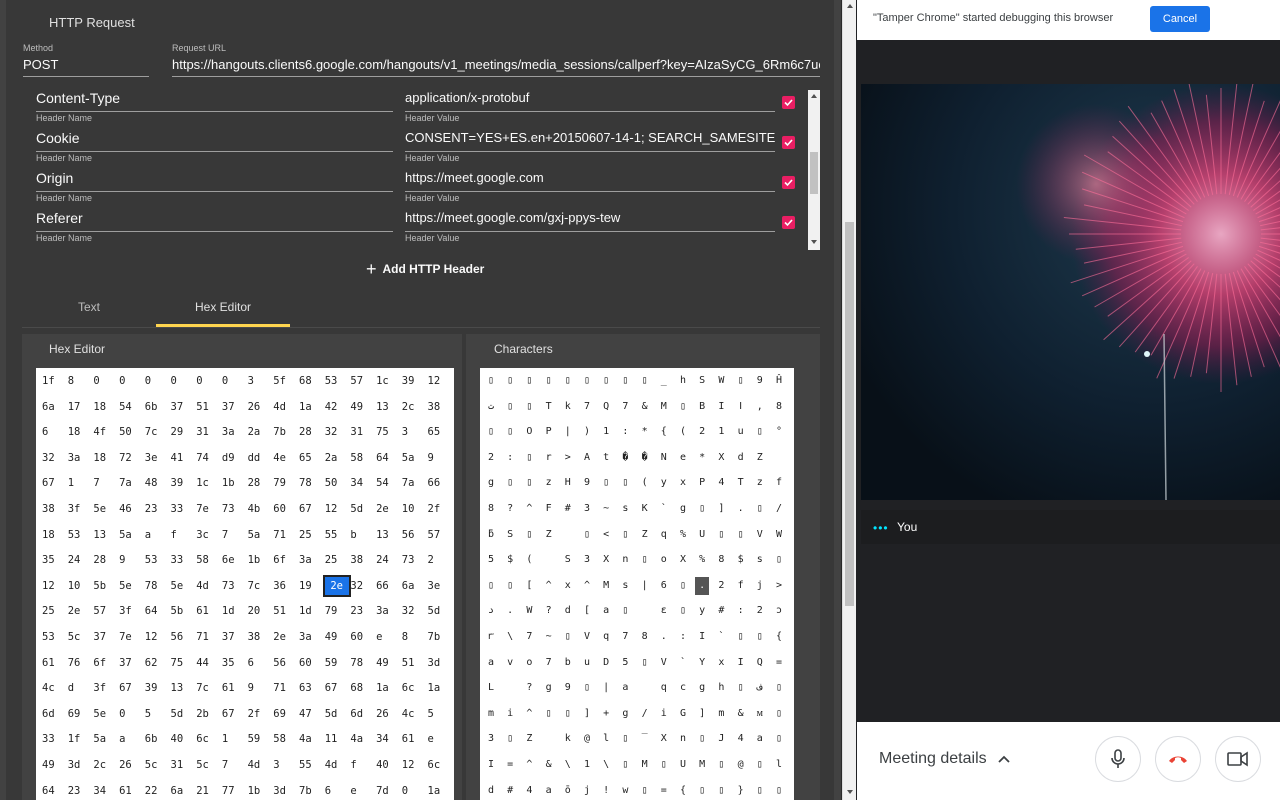 This screenshot has width=1280, height=800. I want to click on hex-byte-cell: 46, so click(131, 509).